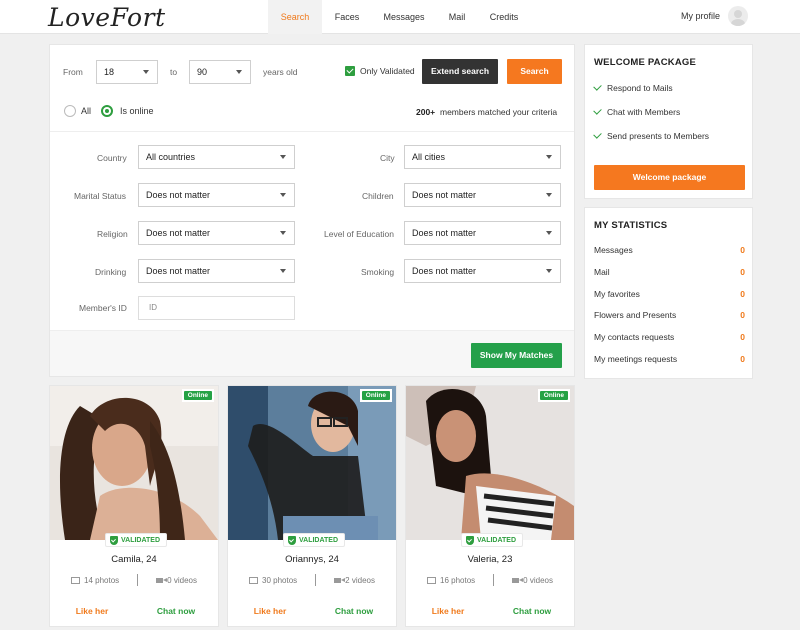 Image resolution: width=800 pixels, height=630 pixels. I want to click on photos-count: 14 photos, so click(101, 580).